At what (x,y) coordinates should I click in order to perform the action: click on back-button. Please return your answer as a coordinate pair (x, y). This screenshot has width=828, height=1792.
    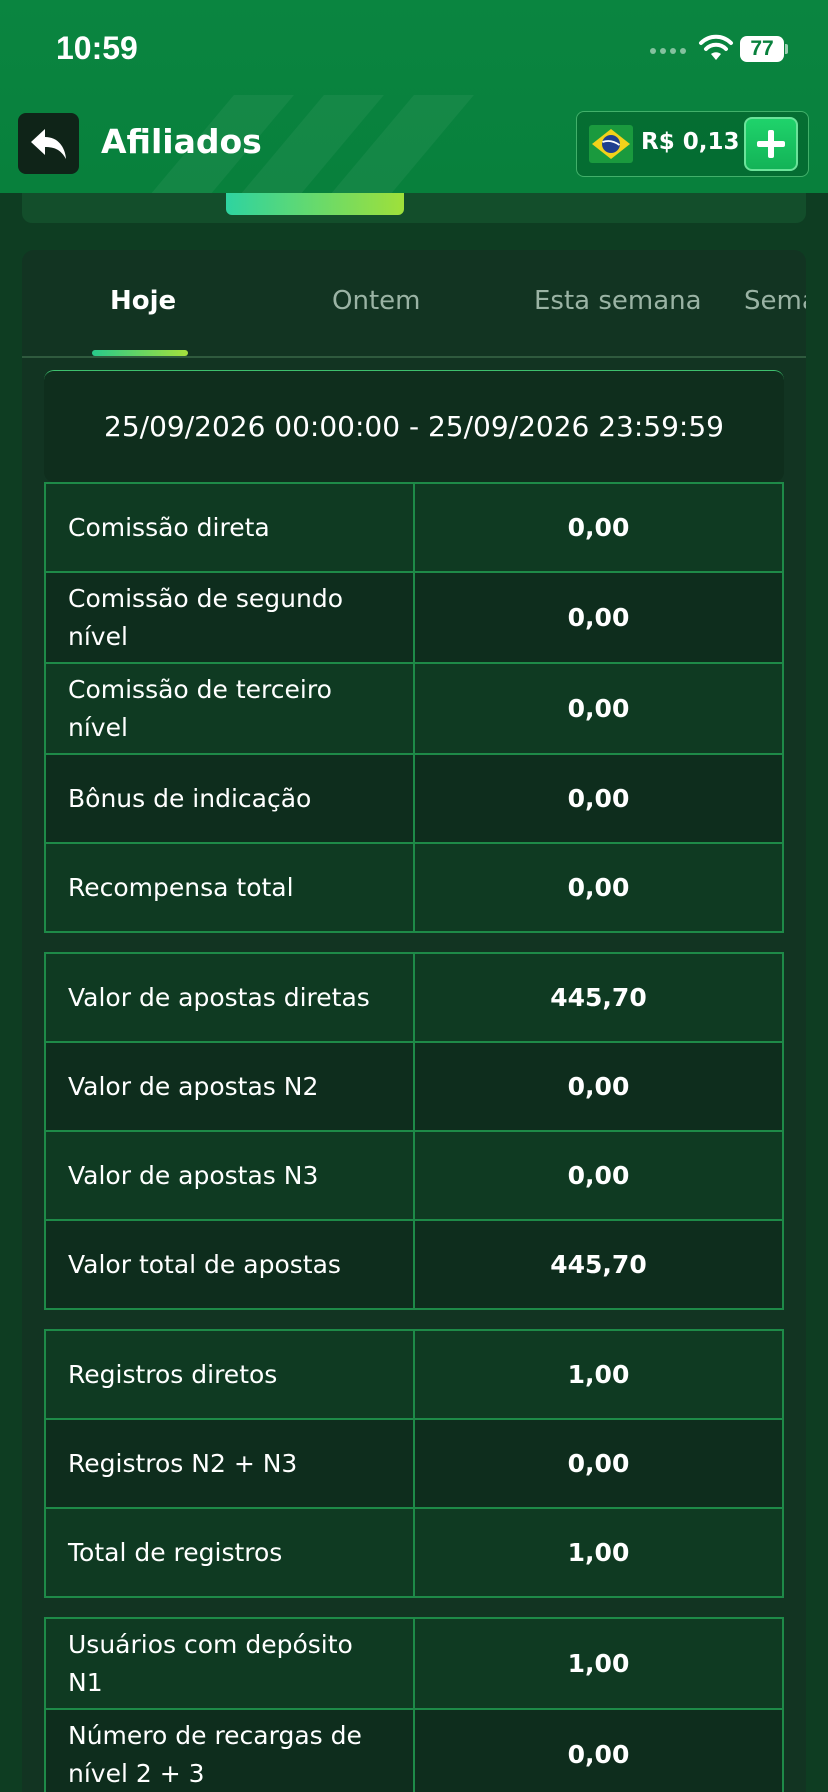
    Looking at the image, I should click on (48, 143).